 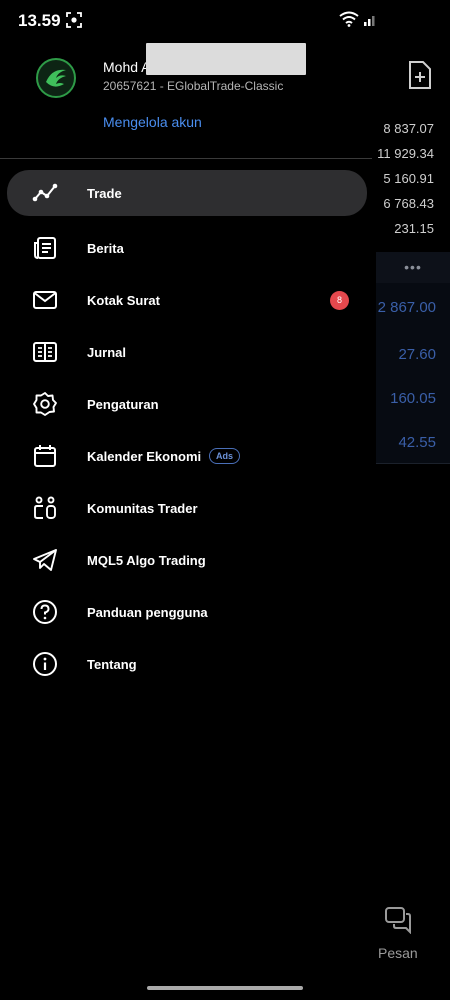 What do you see at coordinates (45, 560) in the screenshot?
I see `send-icon` at bounding box center [45, 560].